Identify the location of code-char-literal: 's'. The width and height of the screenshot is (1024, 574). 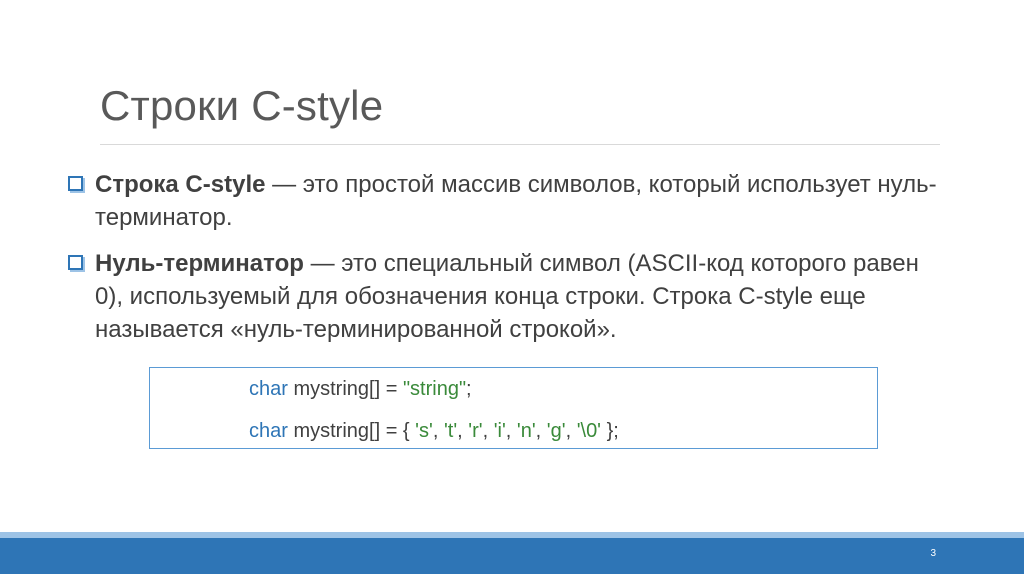
(424, 431).